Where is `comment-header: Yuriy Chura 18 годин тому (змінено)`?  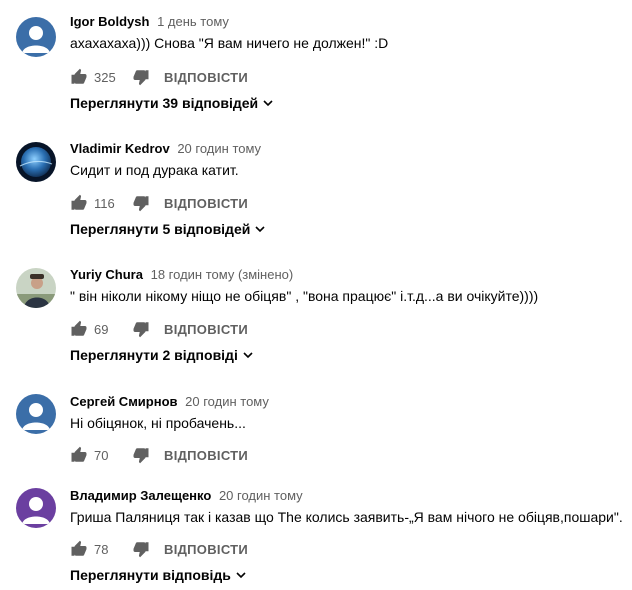
comment-header: Yuriy Chura 18 годин тому (змінено) is located at coordinates (181, 275).